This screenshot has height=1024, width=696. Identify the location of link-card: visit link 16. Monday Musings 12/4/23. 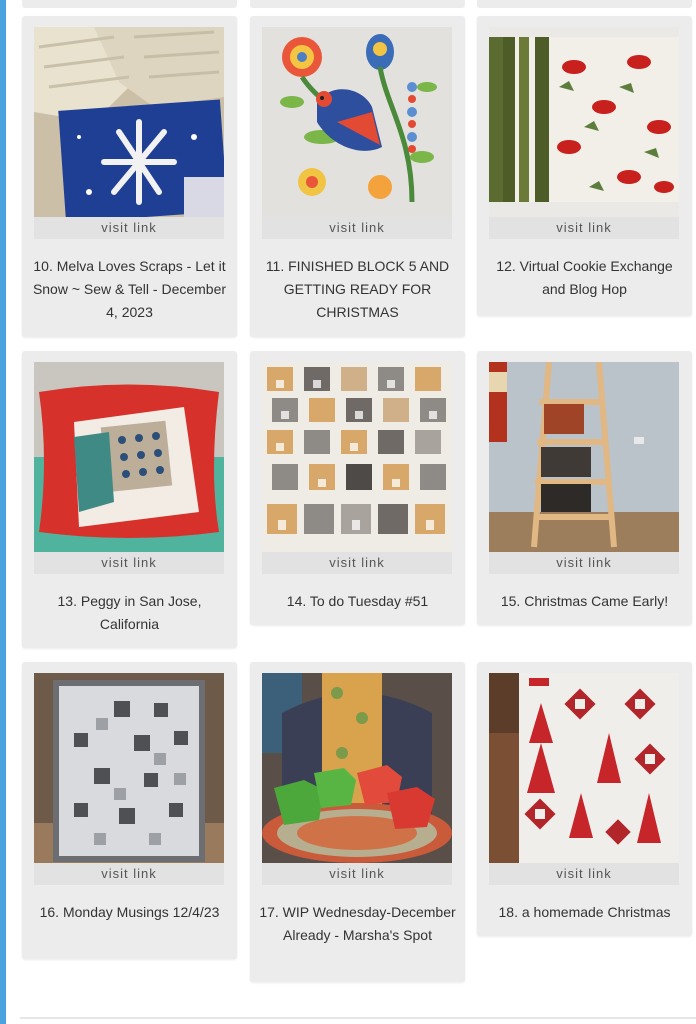
(129, 810).